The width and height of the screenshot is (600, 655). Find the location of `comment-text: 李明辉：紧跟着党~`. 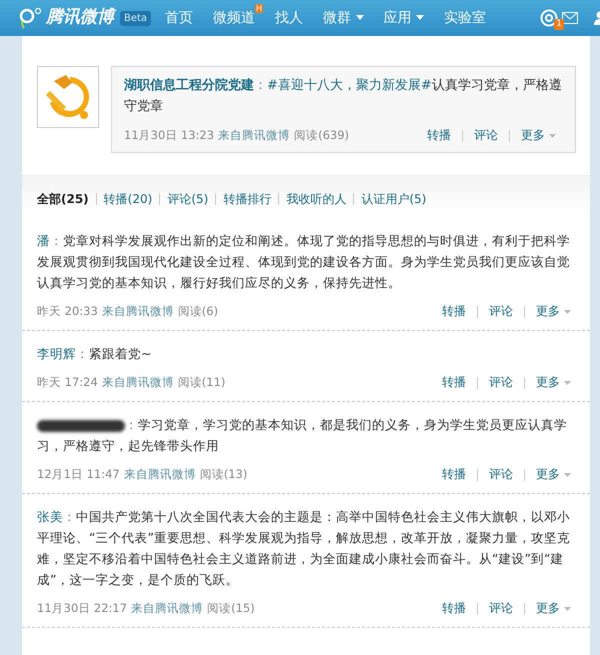

comment-text: 李明辉：紧跟着党~ is located at coordinates (94, 354).